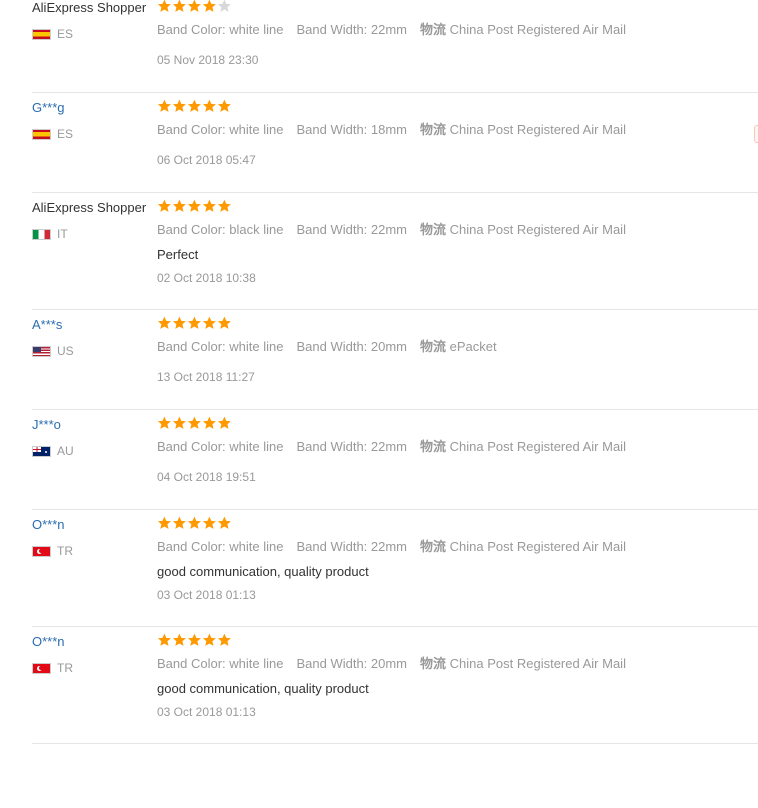 This screenshot has height=808, width=758. Describe the element at coordinates (352, 129) in the screenshot. I see `band-width-attr: Band Width: 18mm` at that location.